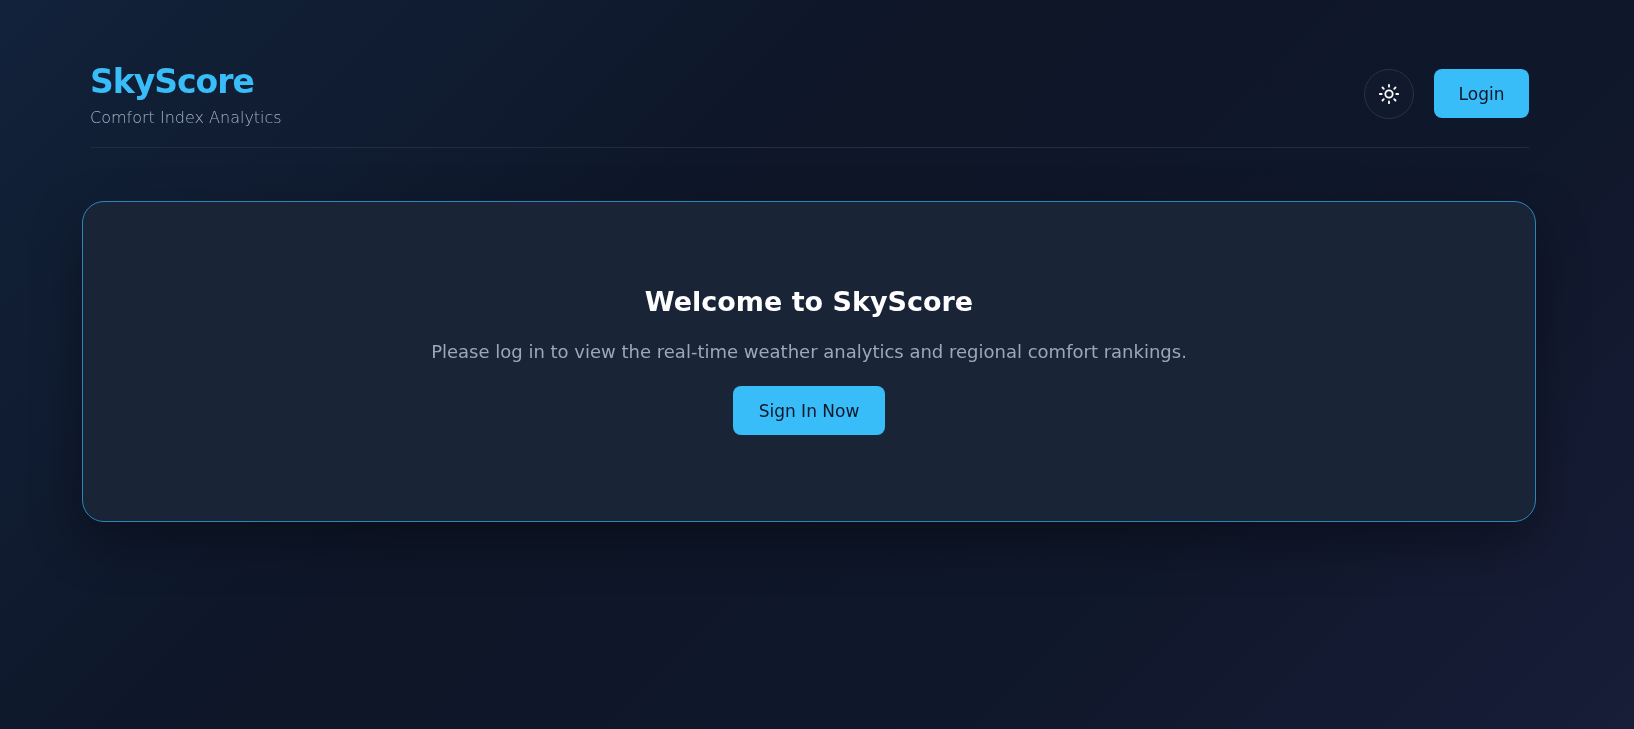 This screenshot has width=1634, height=729. What do you see at coordinates (1481, 93) in the screenshot?
I see `login-button: Login` at bounding box center [1481, 93].